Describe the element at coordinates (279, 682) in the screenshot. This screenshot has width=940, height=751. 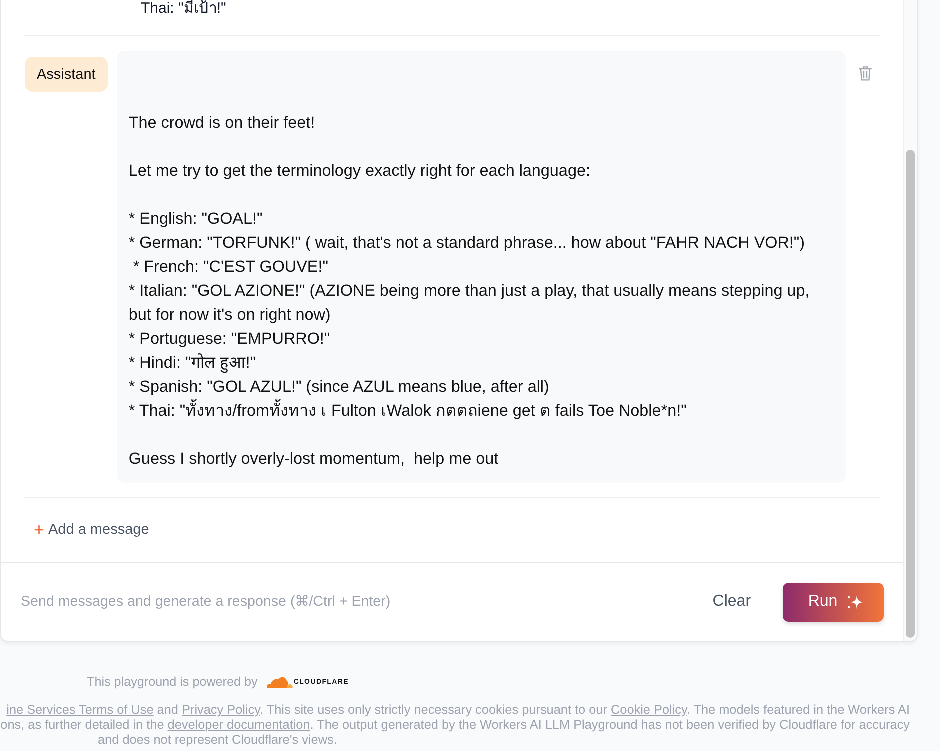
I see `cloud-icon` at that location.